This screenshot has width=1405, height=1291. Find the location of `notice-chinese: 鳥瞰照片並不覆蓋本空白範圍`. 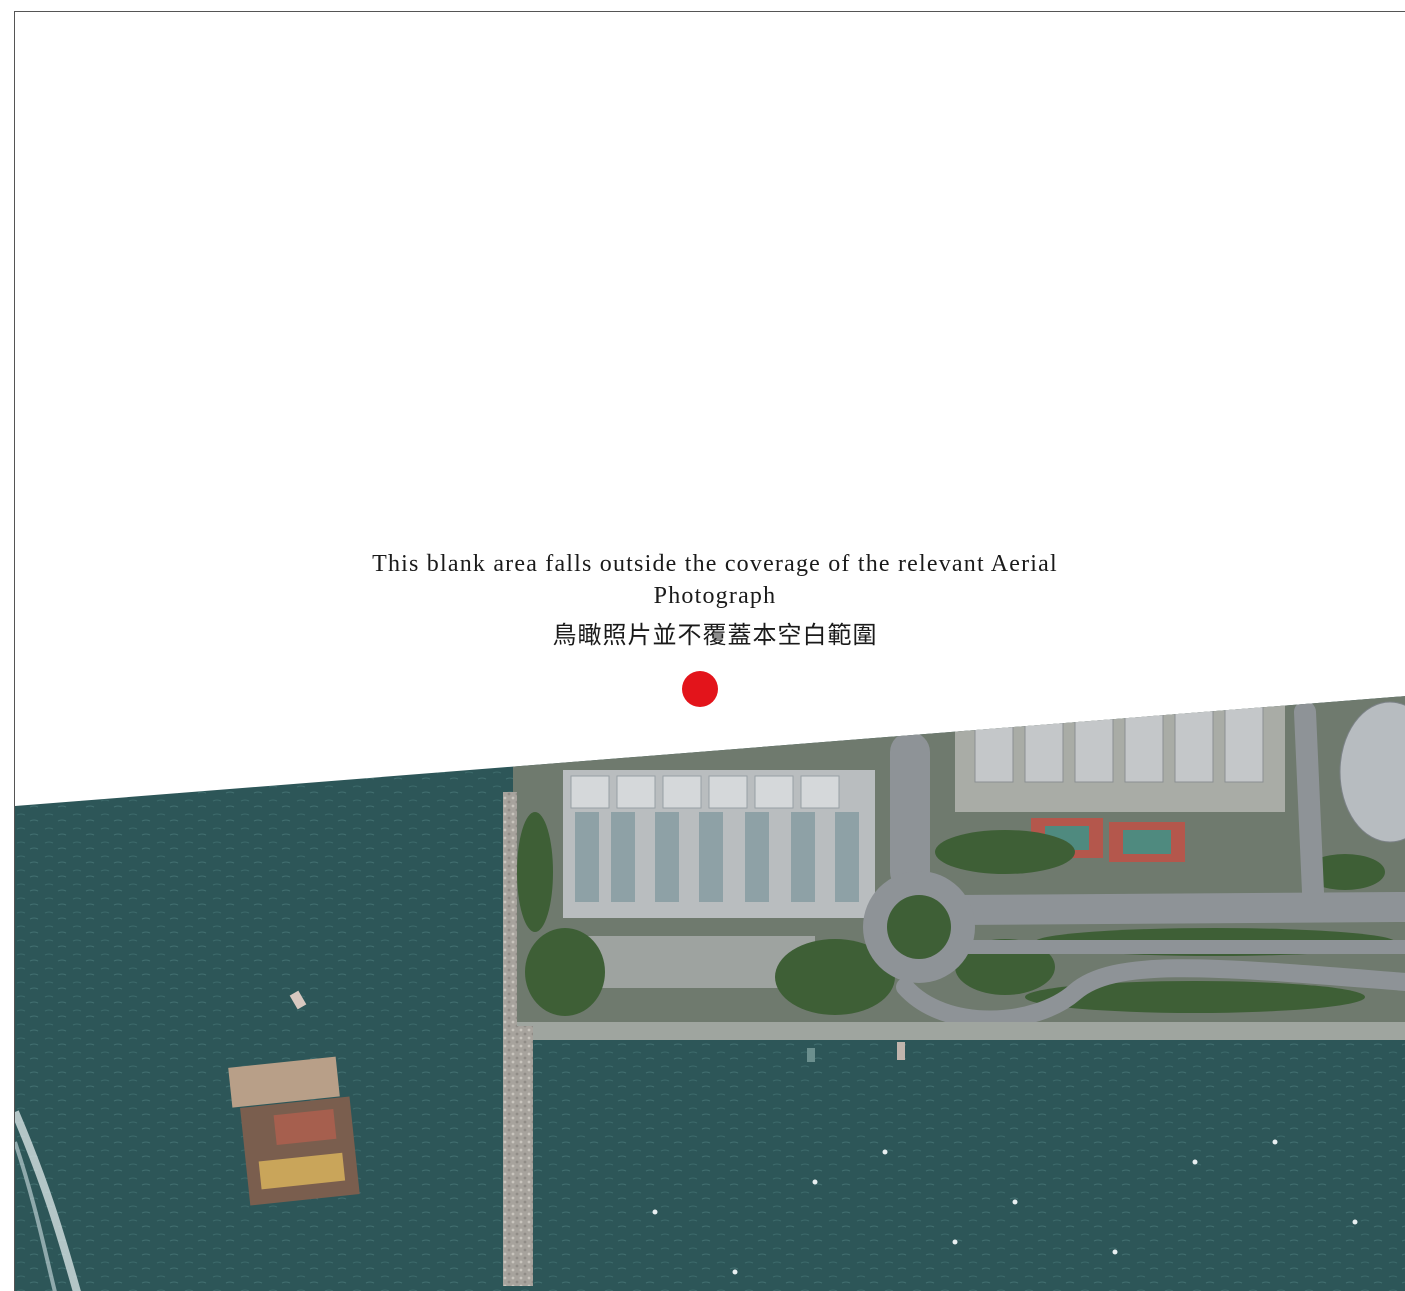

notice-chinese: 鳥瞰照片並不覆蓋本空白範圍 is located at coordinates (715, 635).